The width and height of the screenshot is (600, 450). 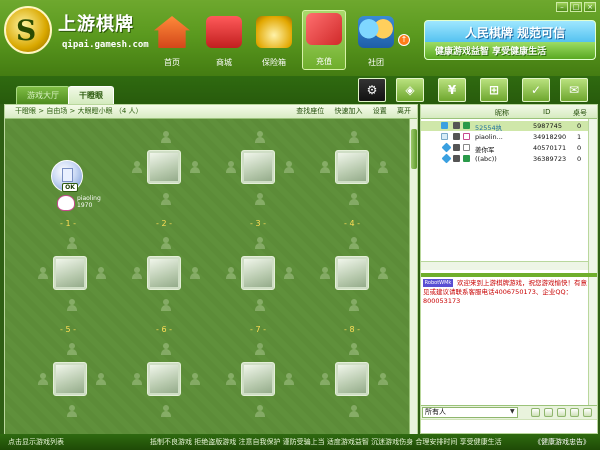 What do you see at coordinates (546, 112) in the screenshot?
I see `col-id: ID` at bounding box center [546, 112].